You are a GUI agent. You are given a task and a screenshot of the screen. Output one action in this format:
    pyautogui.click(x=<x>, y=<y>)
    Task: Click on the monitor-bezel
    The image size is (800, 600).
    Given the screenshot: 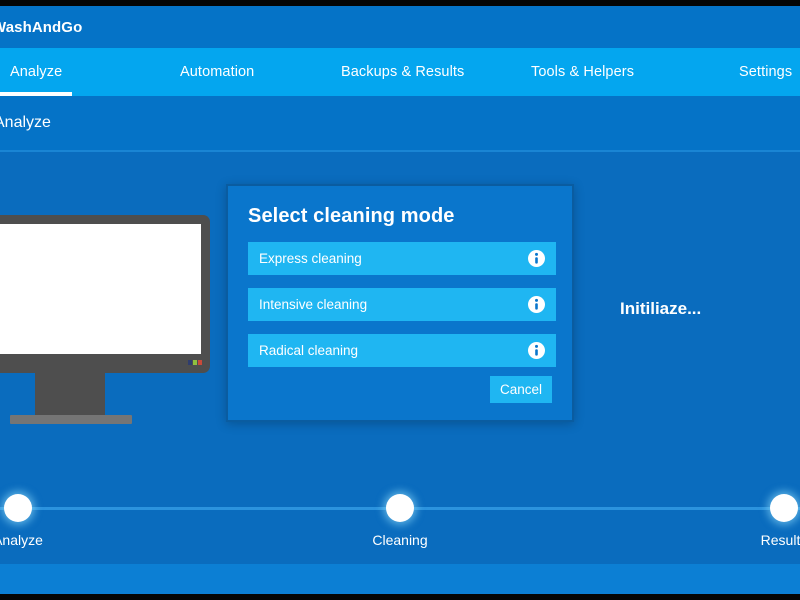 What is the action you would take?
    pyautogui.click(x=105, y=294)
    